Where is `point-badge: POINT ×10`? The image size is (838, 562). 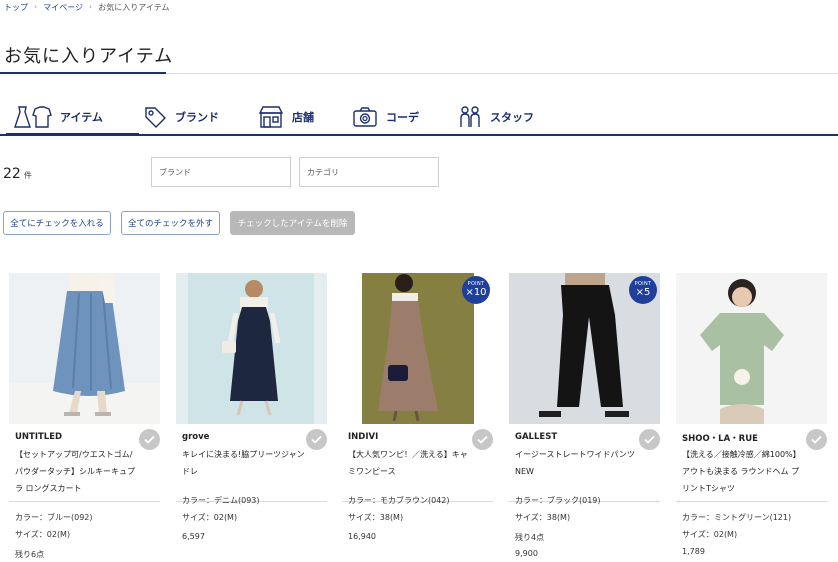 point-badge: POINT ×10 is located at coordinates (476, 290).